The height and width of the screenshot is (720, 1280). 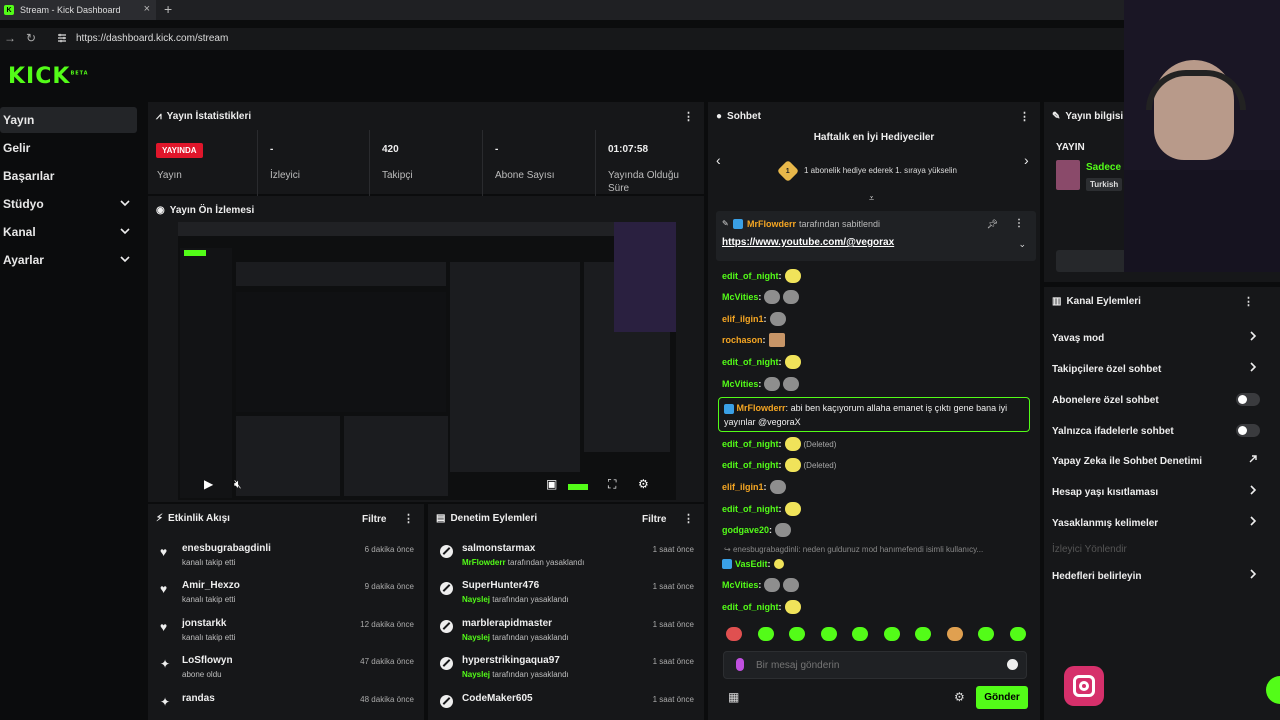 I want to click on gift-icon: ▦, so click(x=733, y=697).